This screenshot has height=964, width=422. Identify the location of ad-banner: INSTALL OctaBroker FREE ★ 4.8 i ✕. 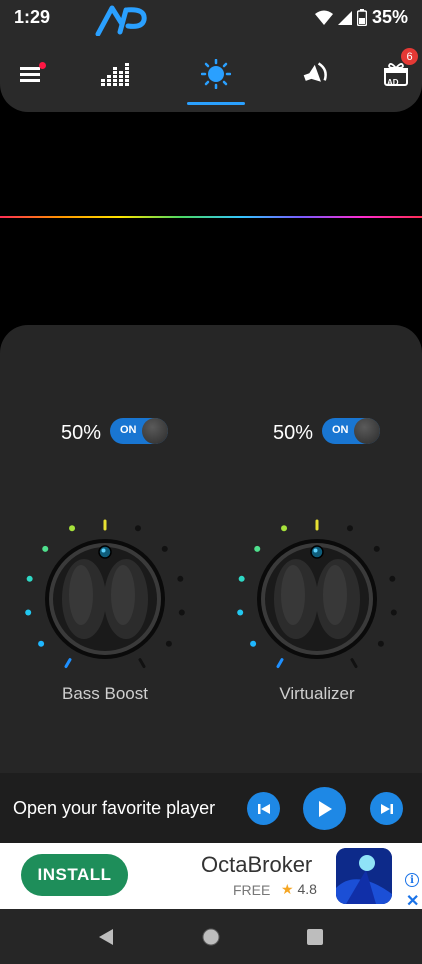
(211, 877).